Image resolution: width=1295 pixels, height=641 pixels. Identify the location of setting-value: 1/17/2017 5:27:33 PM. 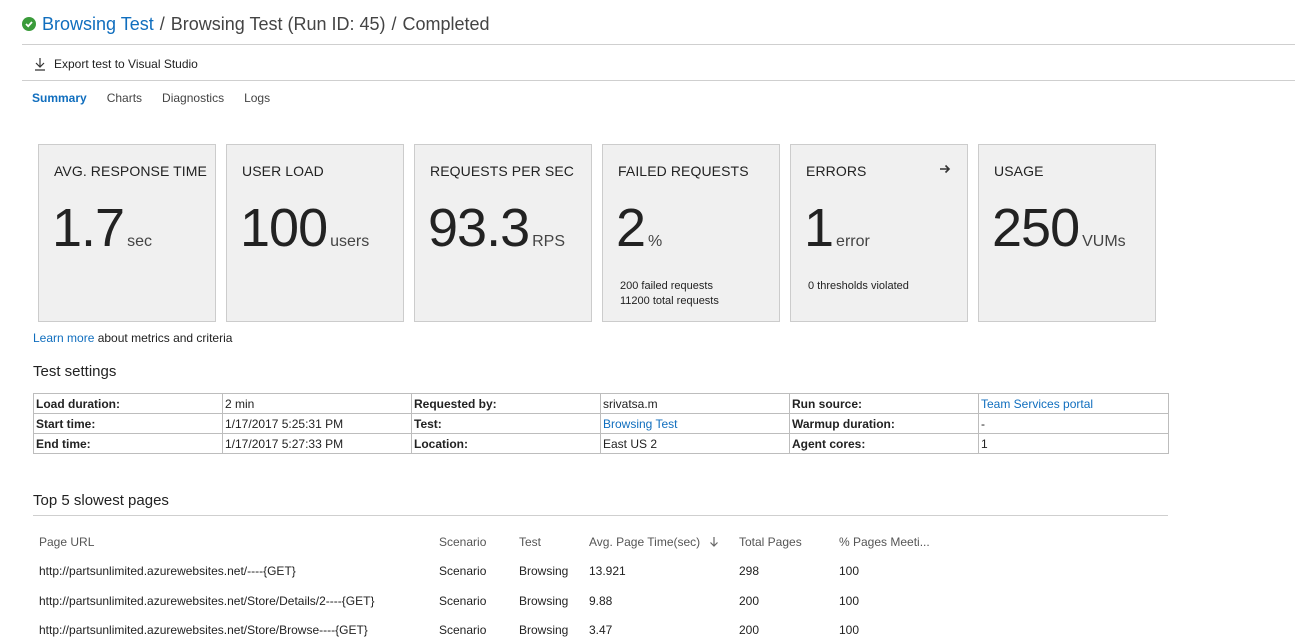
(317, 443).